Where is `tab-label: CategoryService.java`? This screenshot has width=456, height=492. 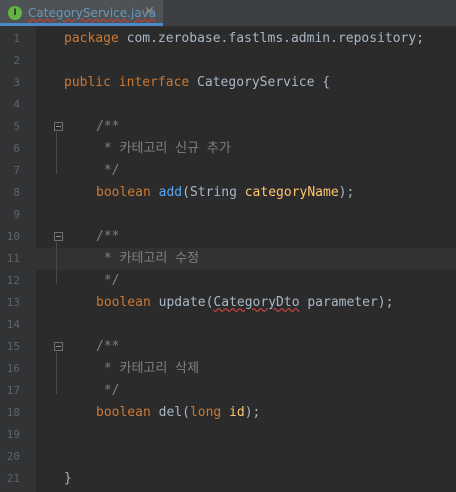
tab-label: CategoryService.java is located at coordinates (92, 13).